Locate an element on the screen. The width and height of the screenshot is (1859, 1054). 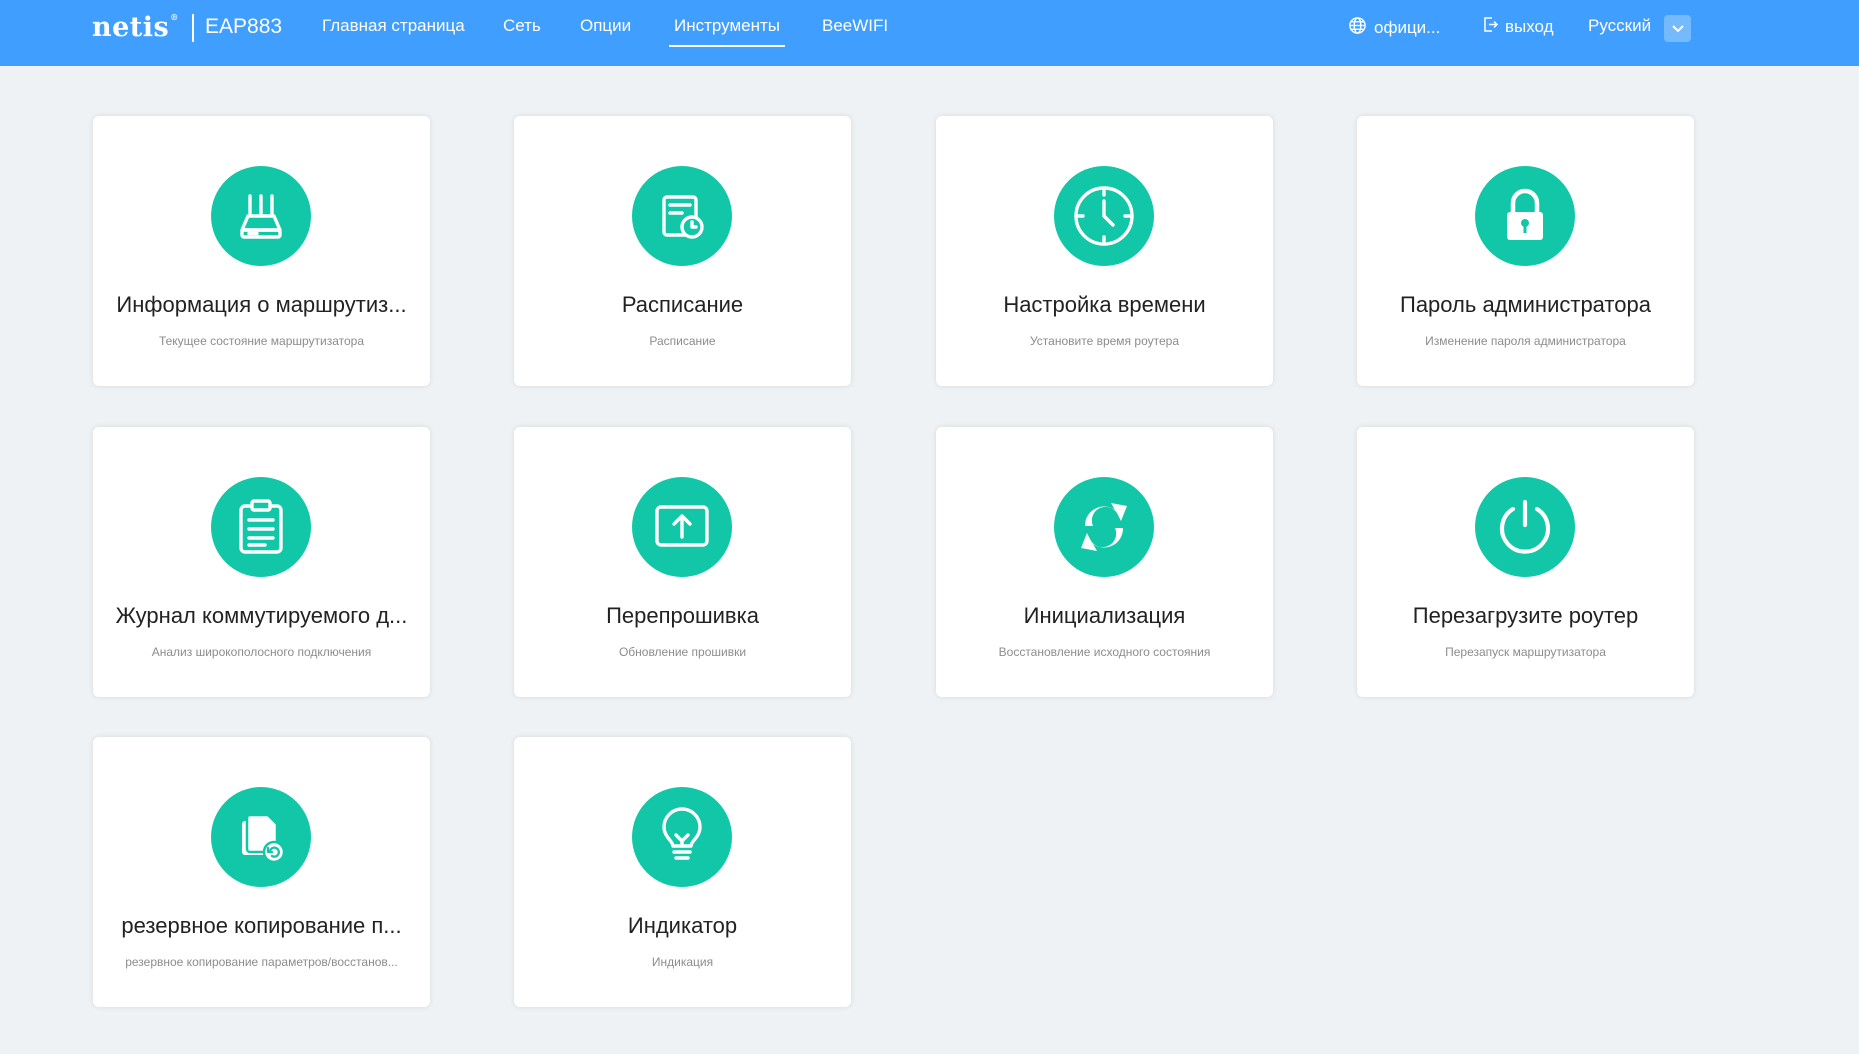
card-title: Инициализация is located at coordinates (1104, 615).